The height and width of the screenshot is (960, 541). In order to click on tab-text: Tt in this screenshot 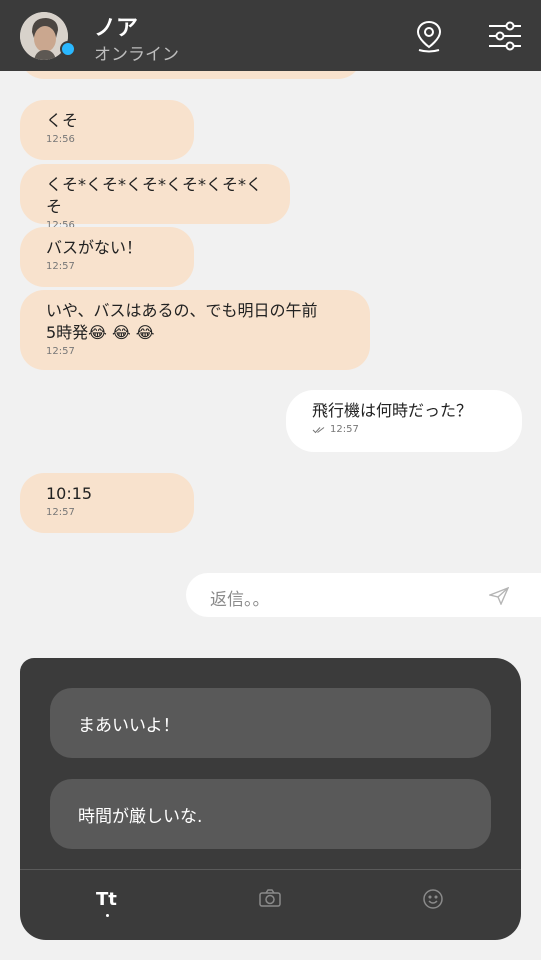, I will do `click(106, 899)`.